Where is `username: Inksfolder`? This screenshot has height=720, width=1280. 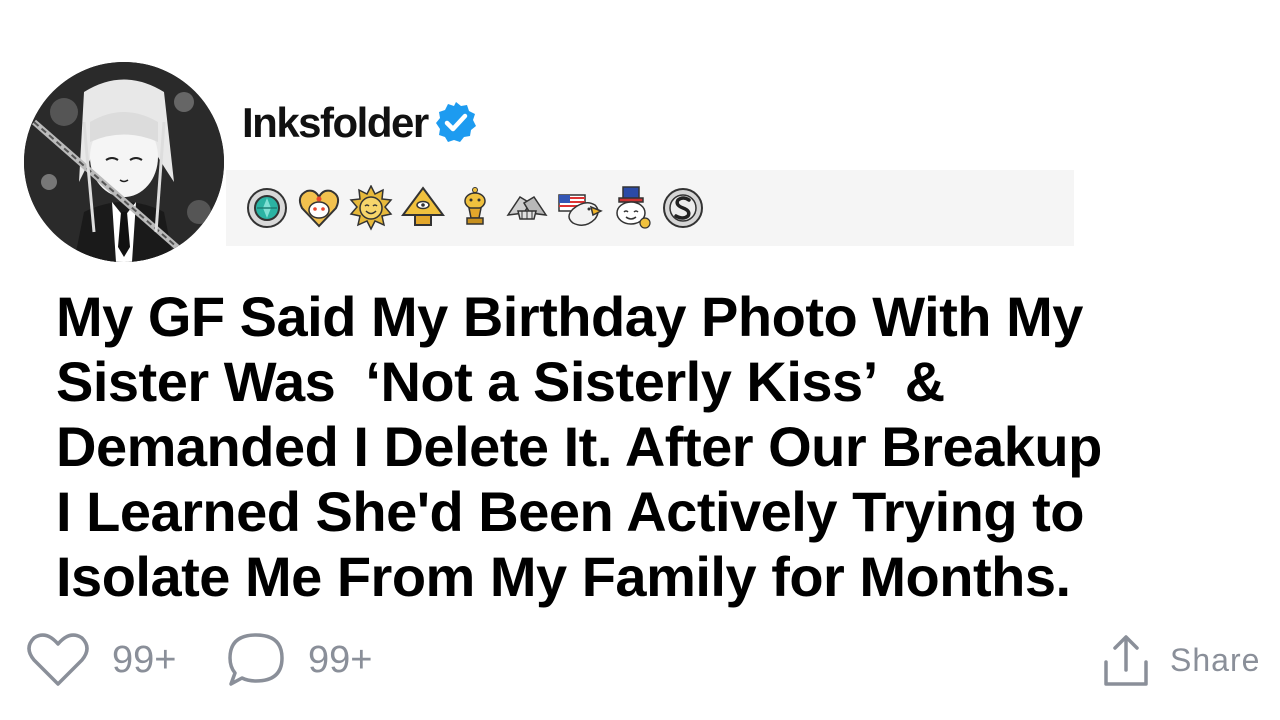 username: Inksfolder is located at coordinates (335, 123).